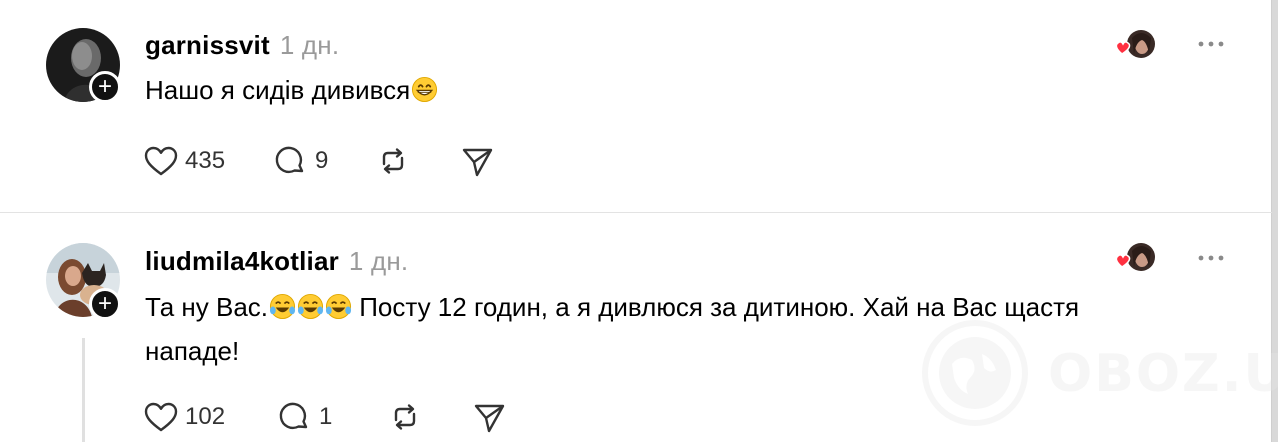 This screenshot has height=442, width=1278. Describe the element at coordinates (425, 89) in the screenshot. I see `grinning-face-emoji-icon` at that location.